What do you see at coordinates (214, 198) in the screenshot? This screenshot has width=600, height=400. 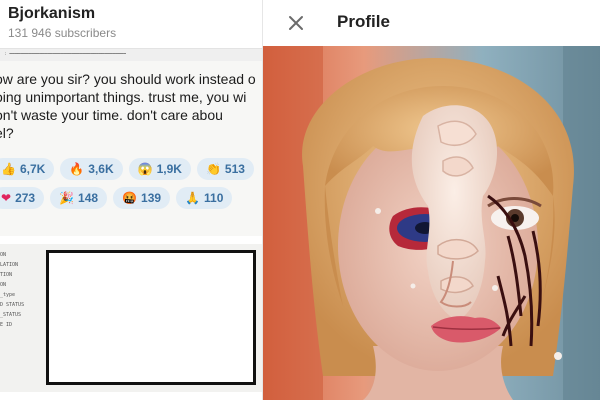 I see `reaction-count: 110` at bounding box center [214, 198].